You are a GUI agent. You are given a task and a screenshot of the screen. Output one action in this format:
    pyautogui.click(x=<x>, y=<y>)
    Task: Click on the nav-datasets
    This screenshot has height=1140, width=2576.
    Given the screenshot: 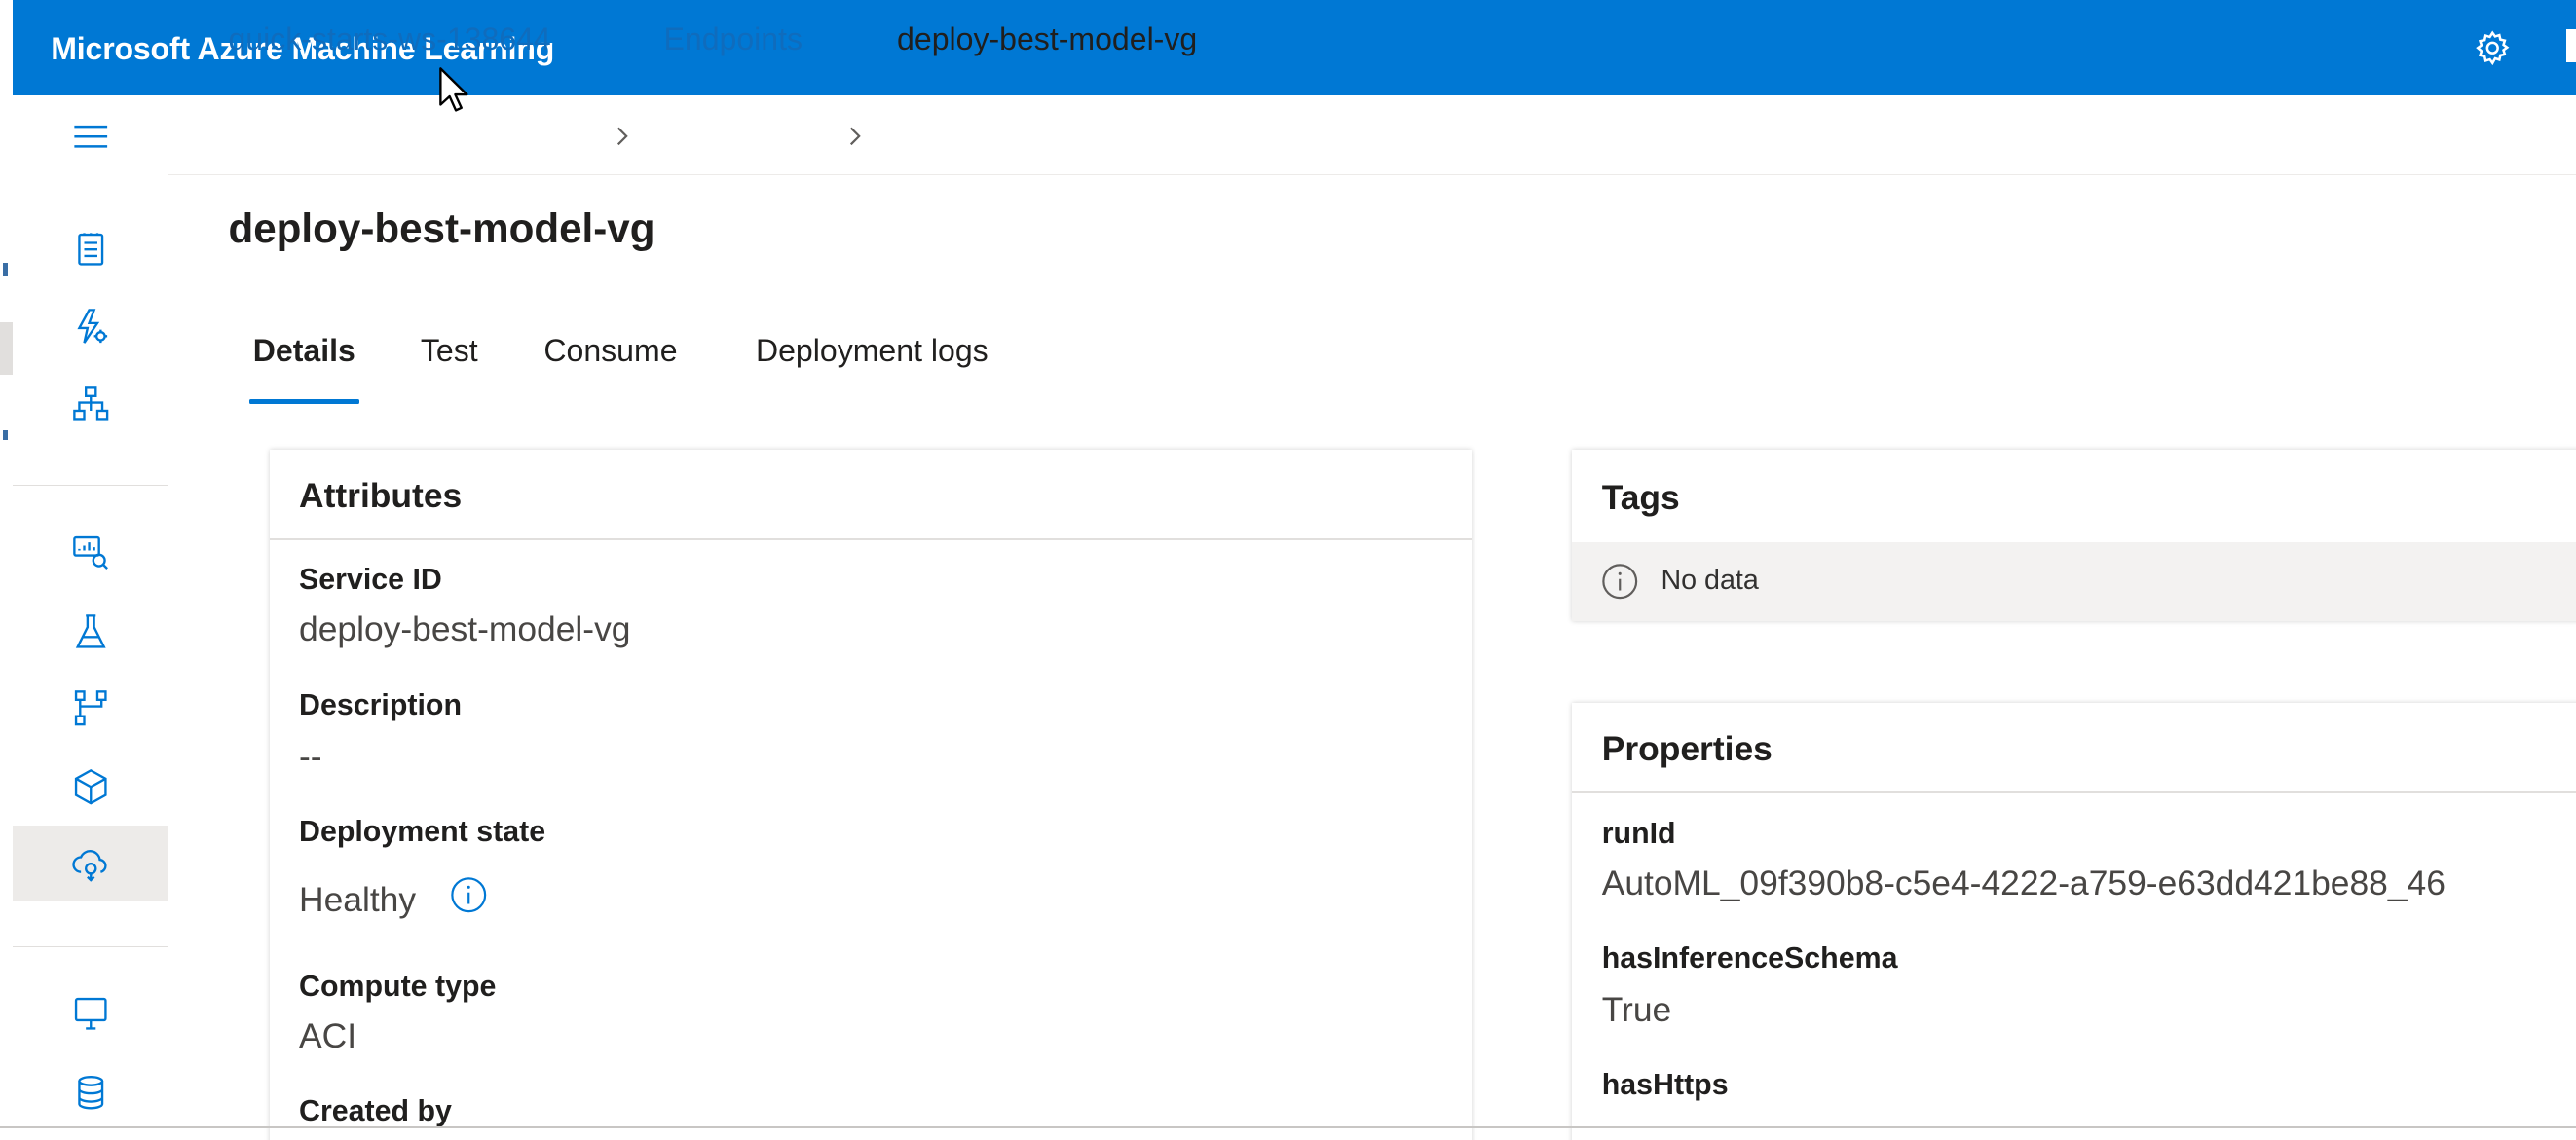 What is the action you would take?
    pyautogui.click(x=90, y=552)
    